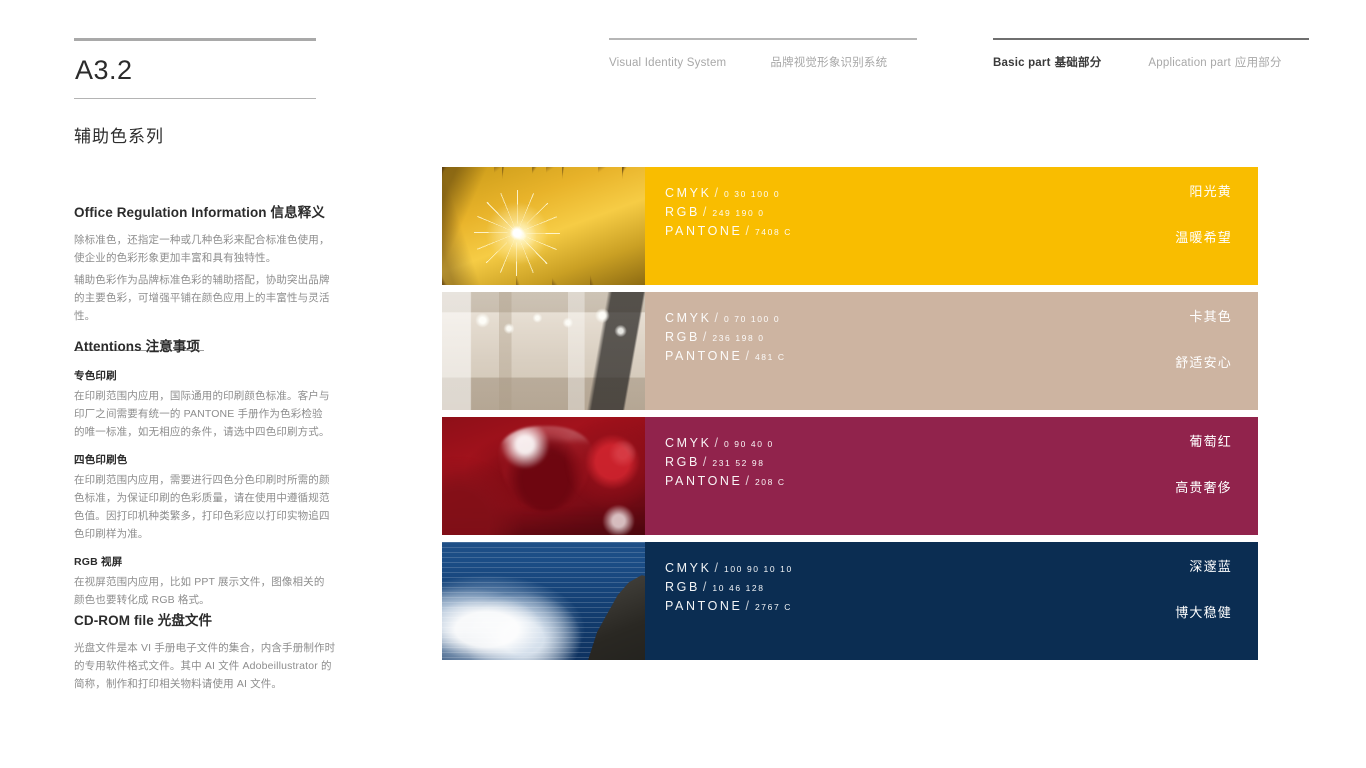 The width and height of the screenshot is (1366, 768). I want to click on header-rule-top, so click(195, 39).